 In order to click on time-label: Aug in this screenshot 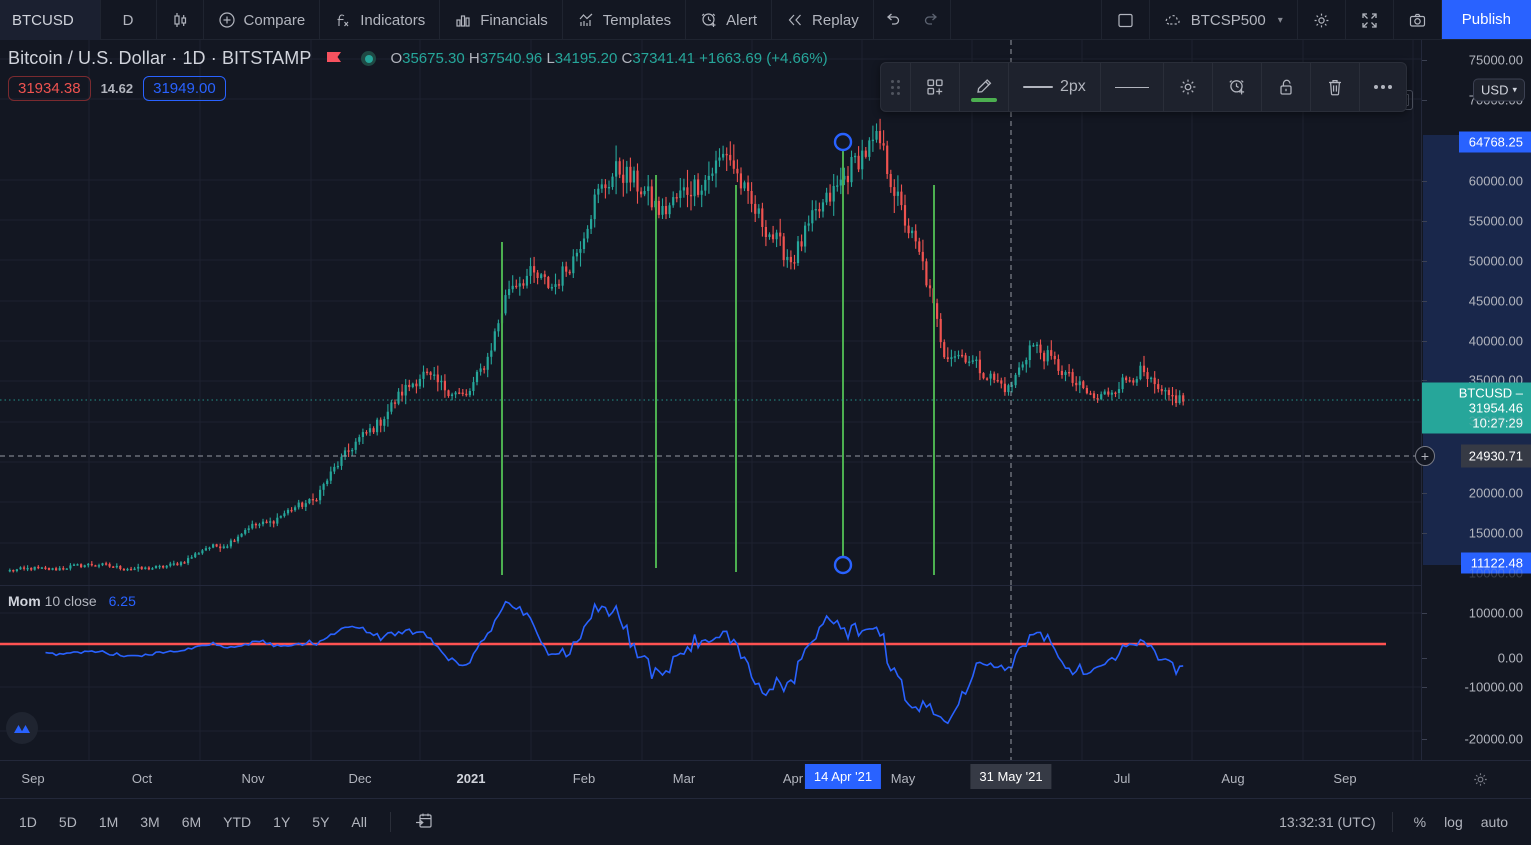, I will do `click(1233, 778)`.